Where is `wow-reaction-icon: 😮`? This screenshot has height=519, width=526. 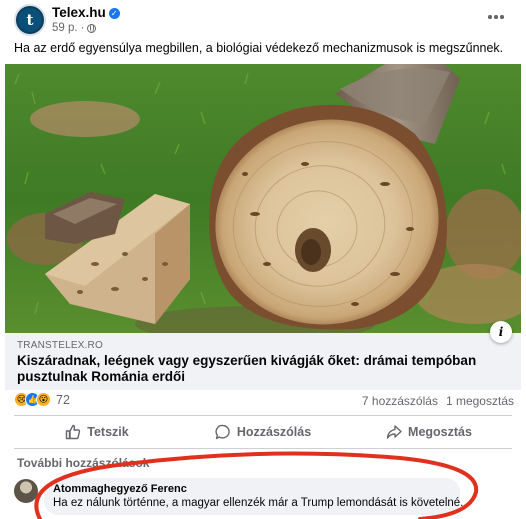 wow-reaction-icon: 😮 is located at coordinates (43, 399).